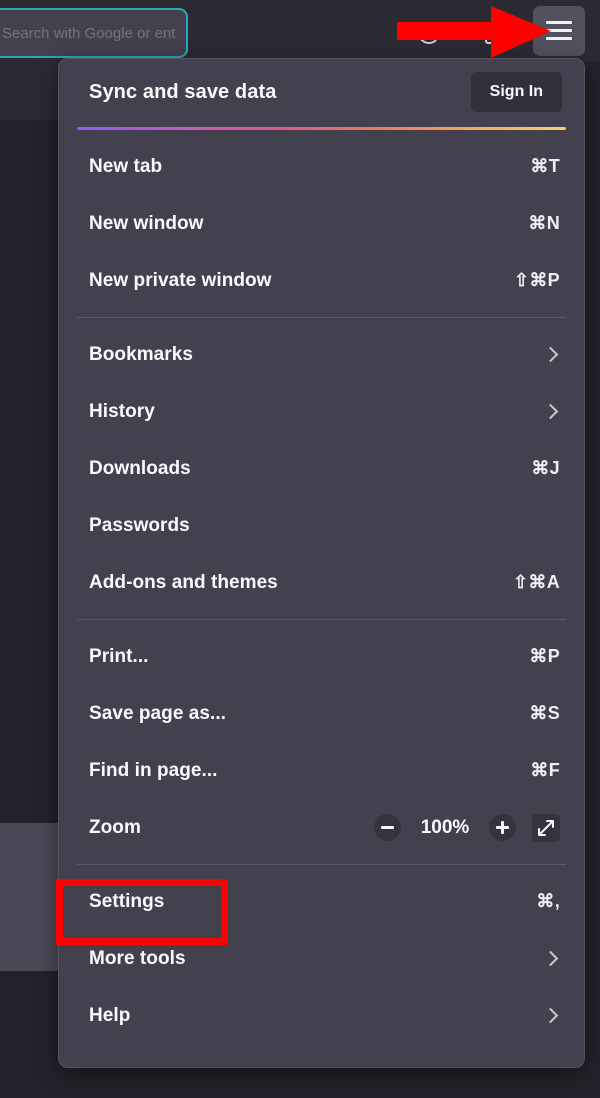 Image resolution: width=600 pixels, height=1098 pixels. Describe the element at coordinates (139, 525) in the screenshot. I see `menu-item-label: Passwords` at that location.